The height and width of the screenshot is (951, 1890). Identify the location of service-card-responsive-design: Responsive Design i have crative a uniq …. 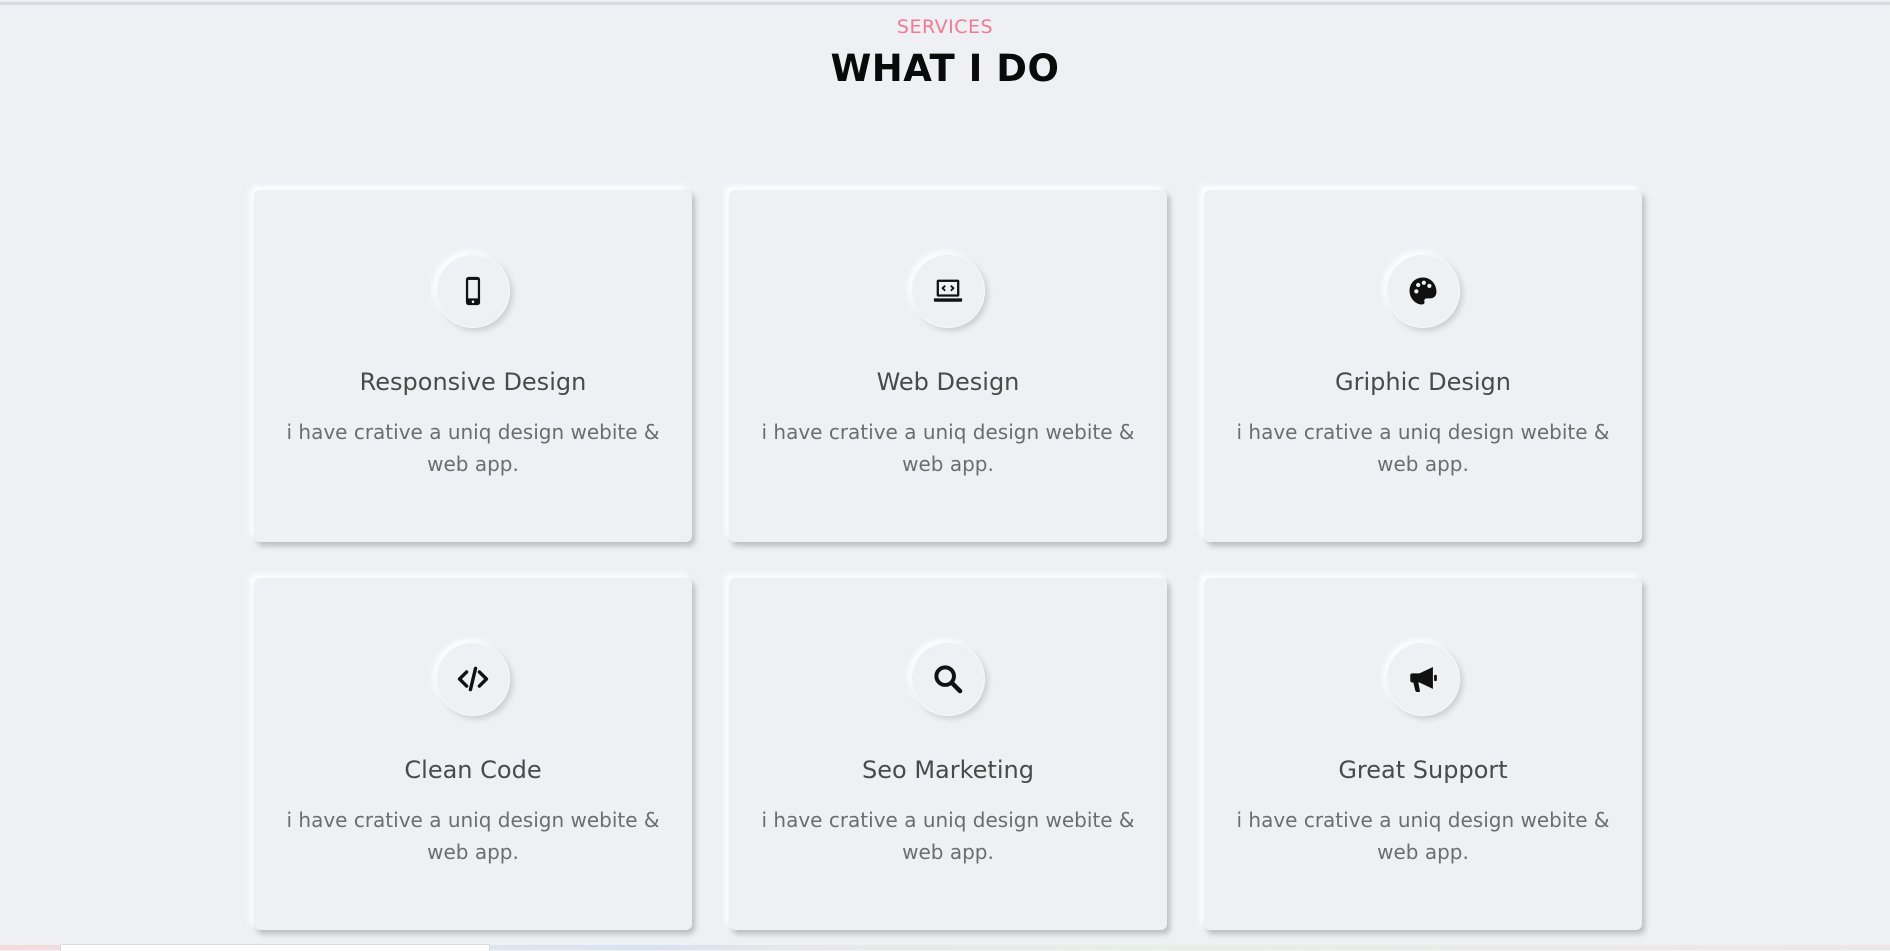
(473, 366).